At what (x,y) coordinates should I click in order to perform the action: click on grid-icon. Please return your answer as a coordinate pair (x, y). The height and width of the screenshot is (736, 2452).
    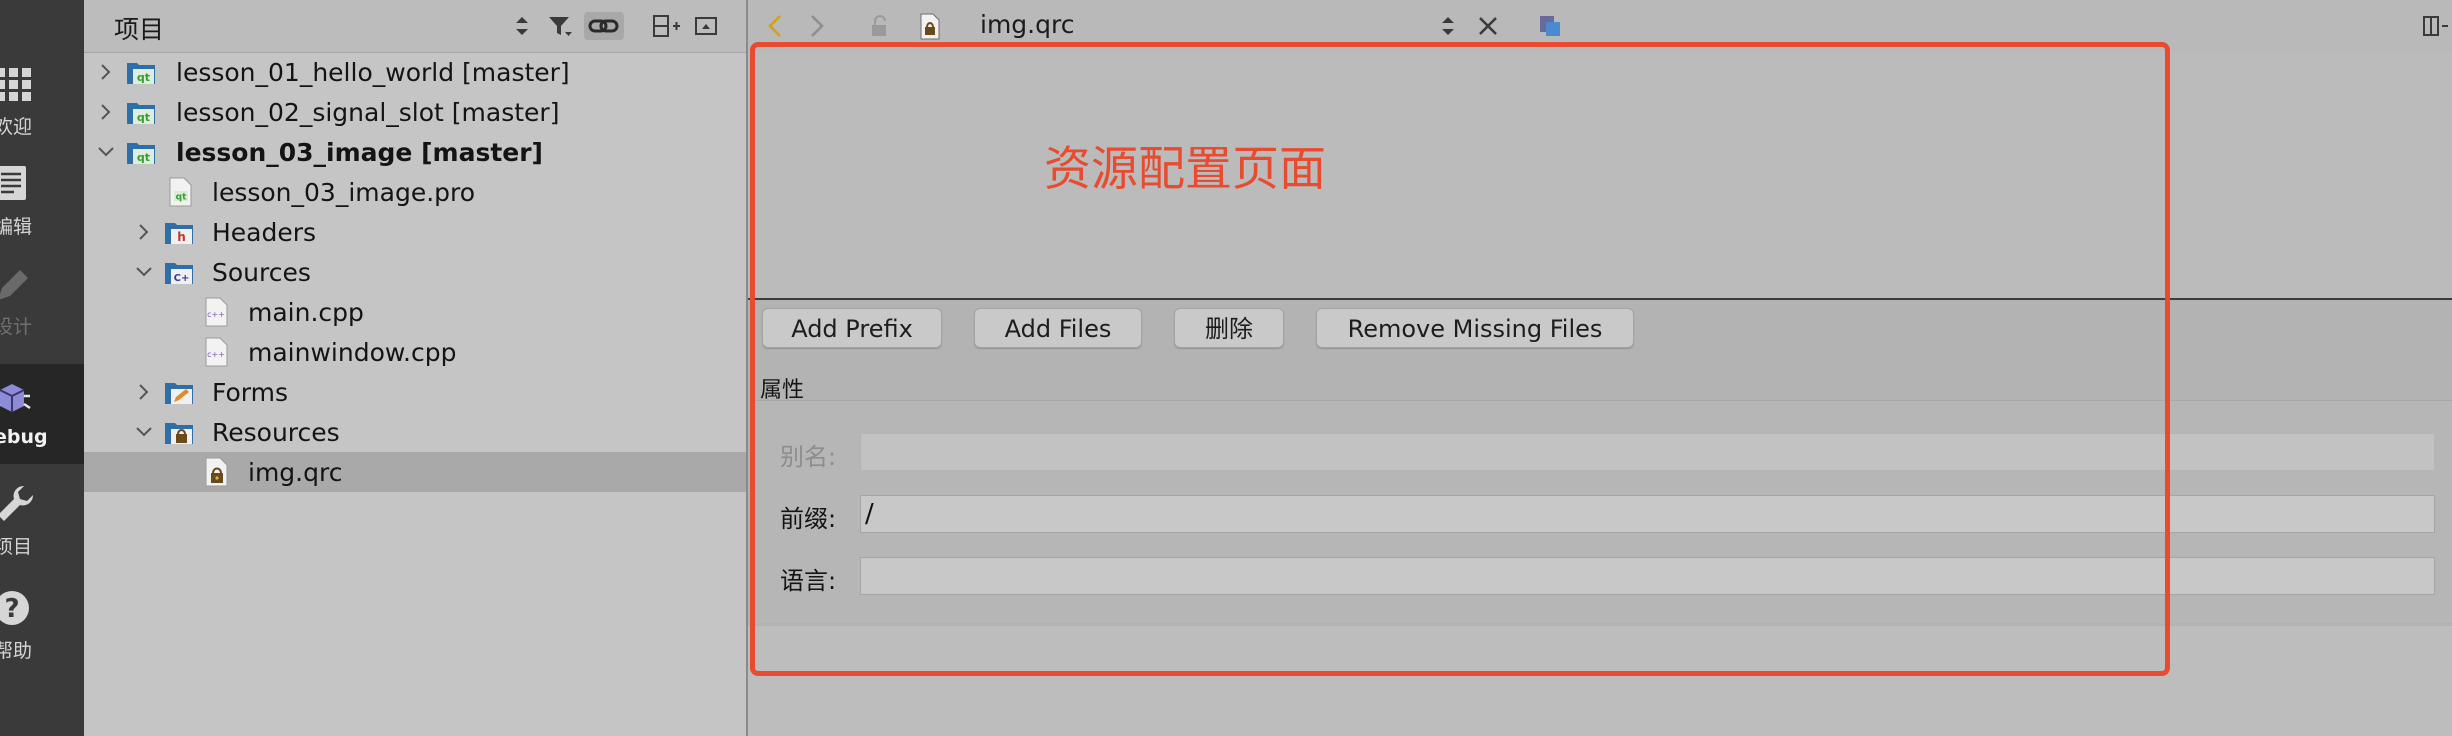
    Looking at the image, I should click on (15, 84).